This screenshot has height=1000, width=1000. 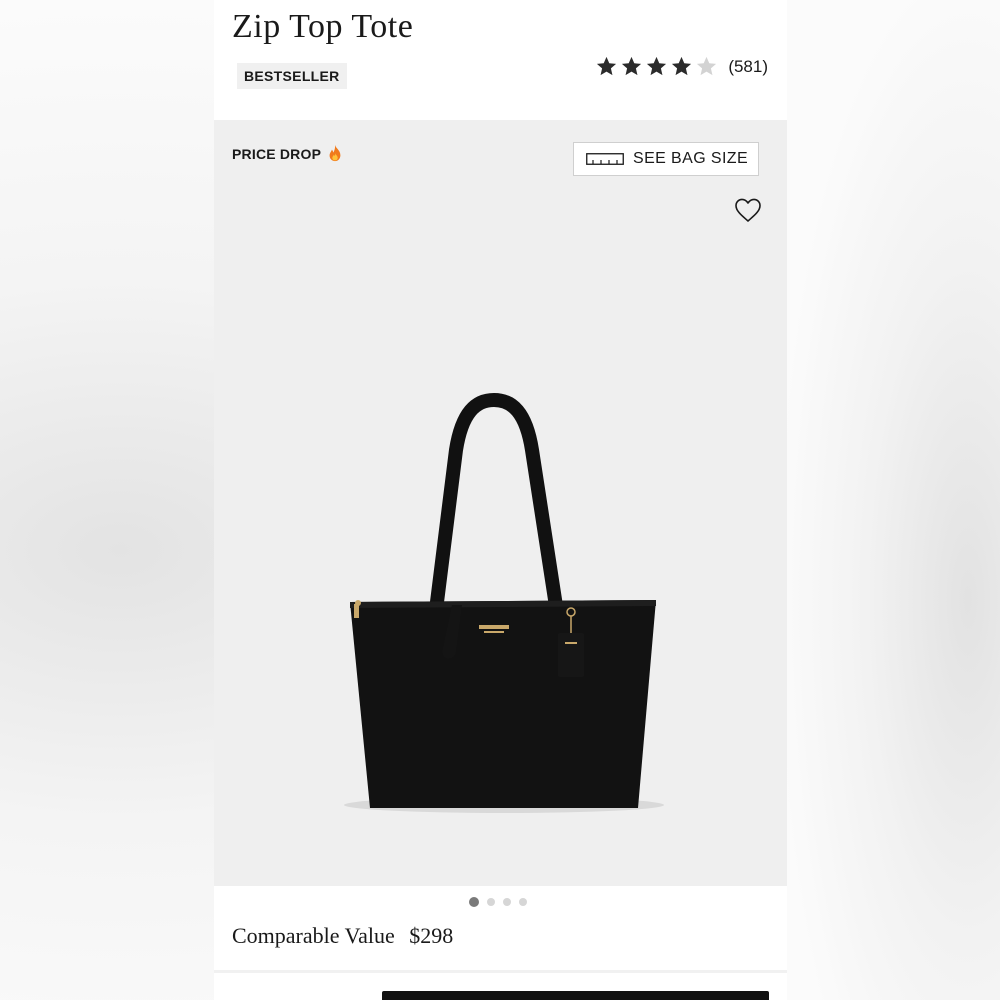 What do you see at coordinates (748, 67) in the screenshot?
I see `review-count: (581)` at bounding box center [748, 67].